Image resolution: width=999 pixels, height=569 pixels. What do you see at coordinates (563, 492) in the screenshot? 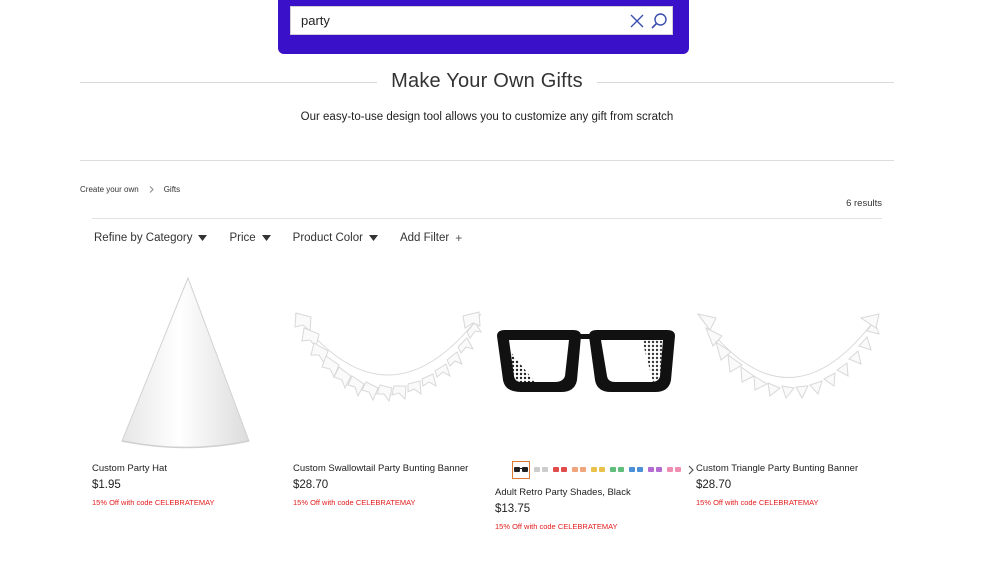
I see `product-name: Adult Retro Party Shades, Black` at bounding box center [563, 492].